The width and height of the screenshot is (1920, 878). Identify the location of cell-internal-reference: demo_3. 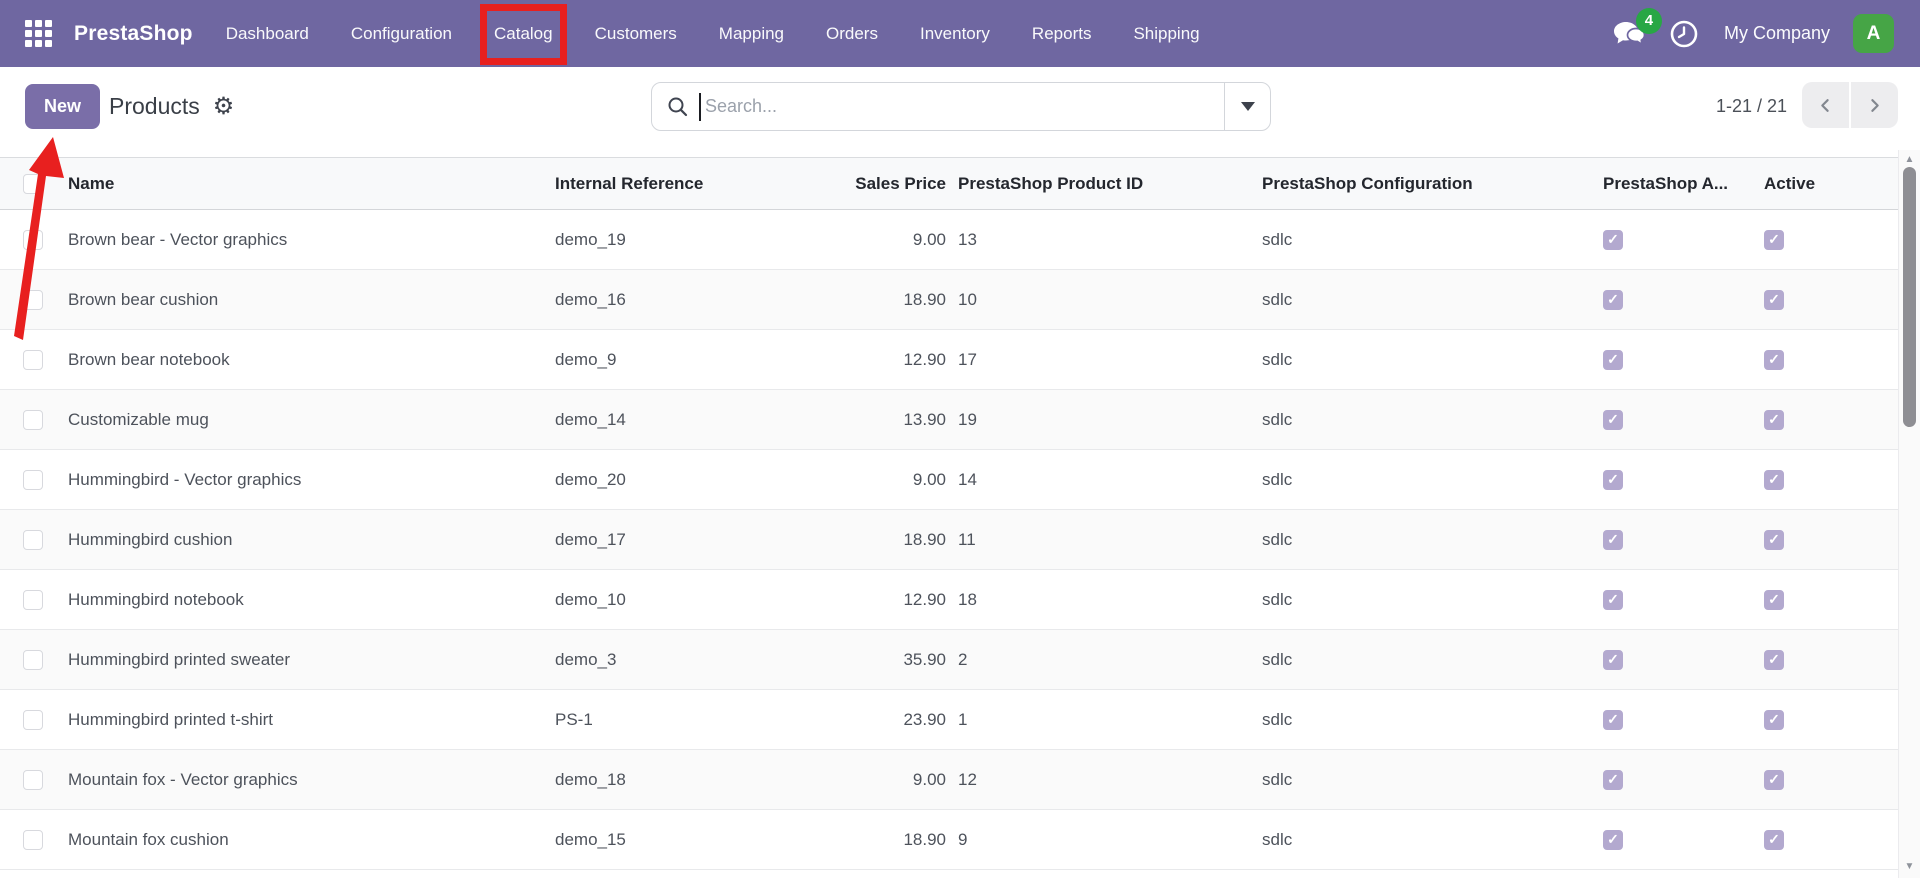
(586, 659).